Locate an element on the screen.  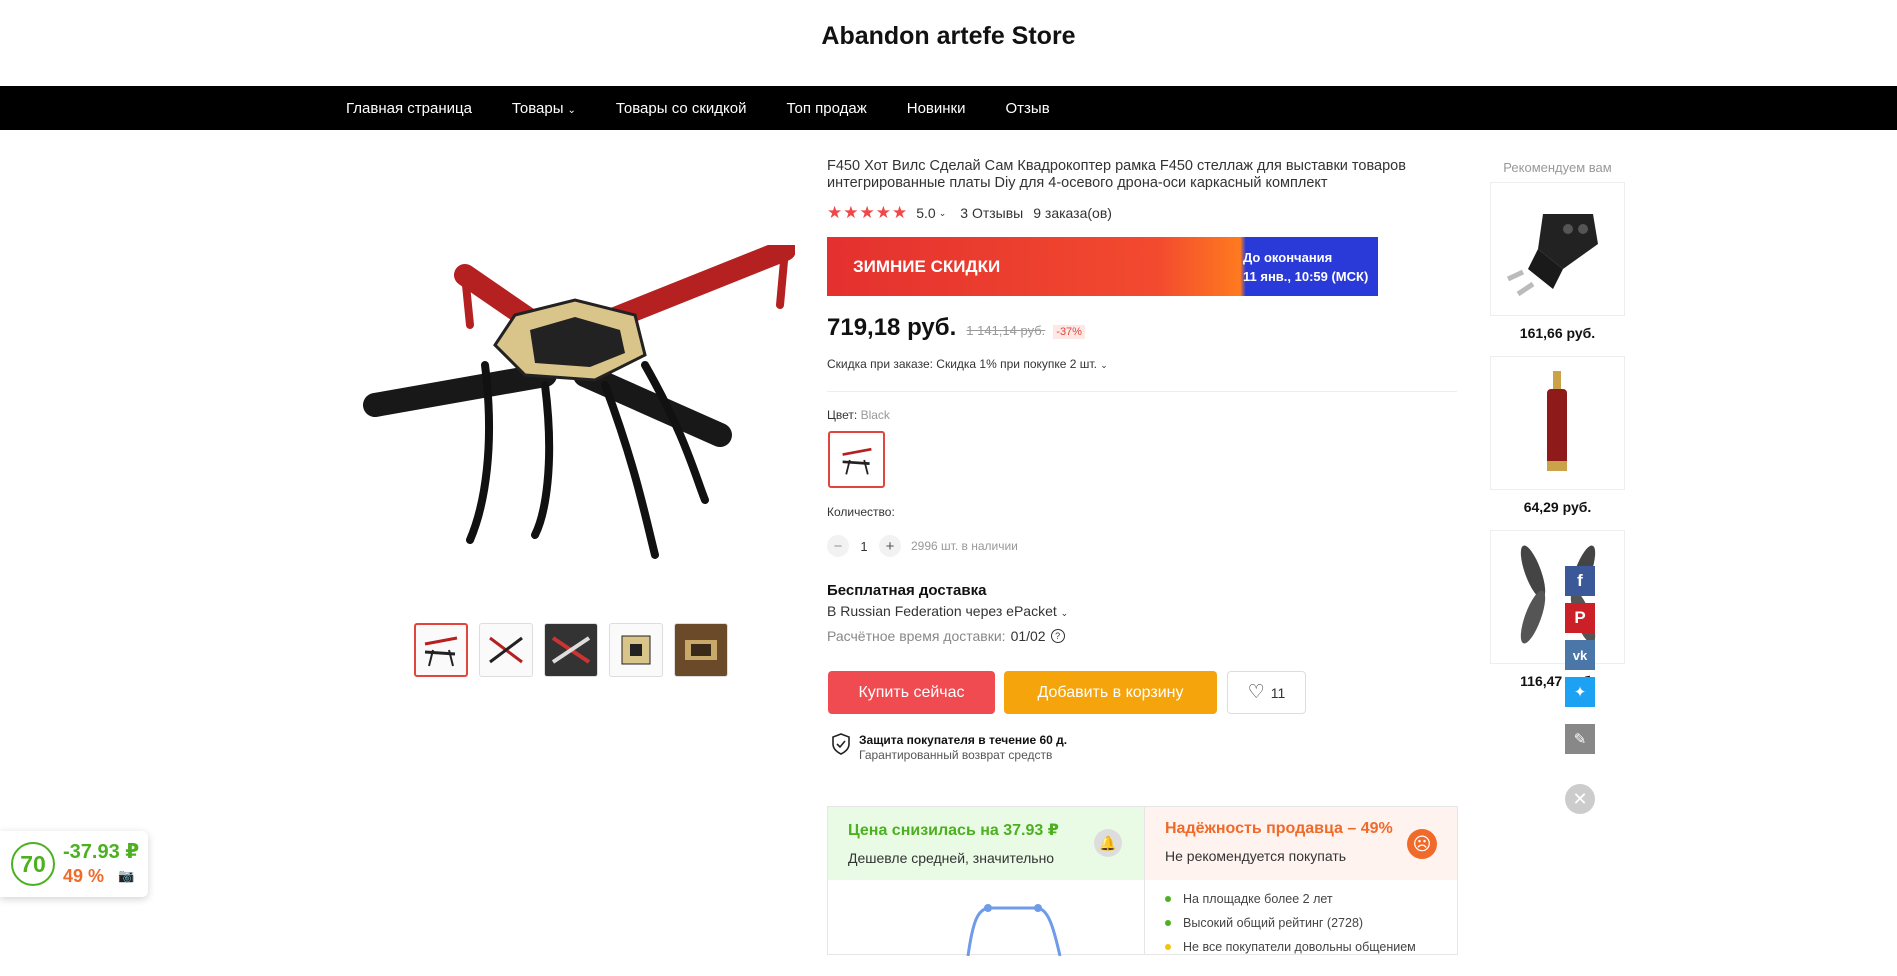
old-price: 1 141,14 руб. is located at coordinates (1006, 330).